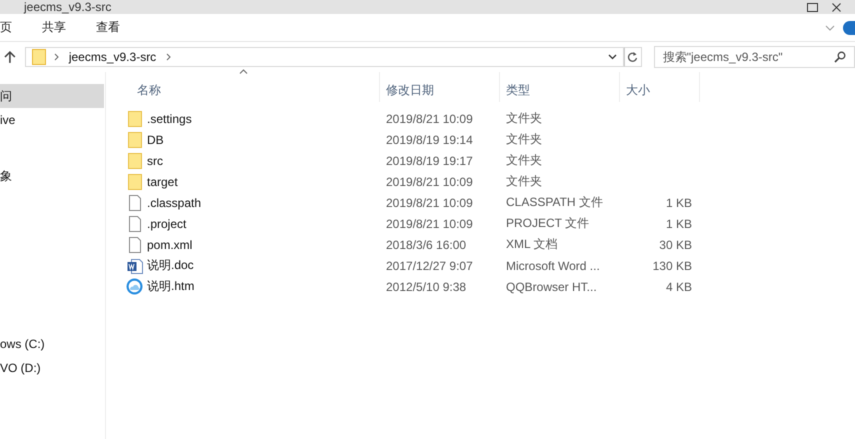  I want to click on file-name: DB, so click(155, 139).